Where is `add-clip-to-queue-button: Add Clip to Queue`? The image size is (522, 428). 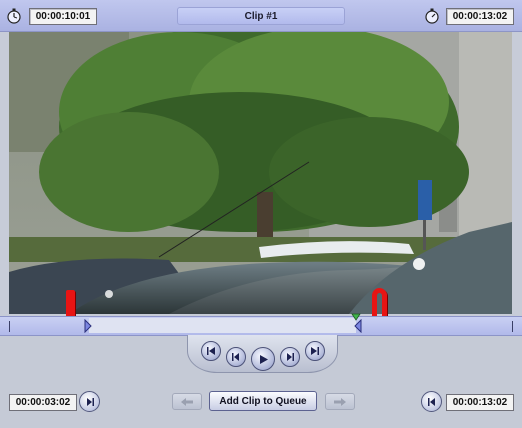
add-clip-to-queue-button: Add Clip to Queue is located at coordinates (263, 401).